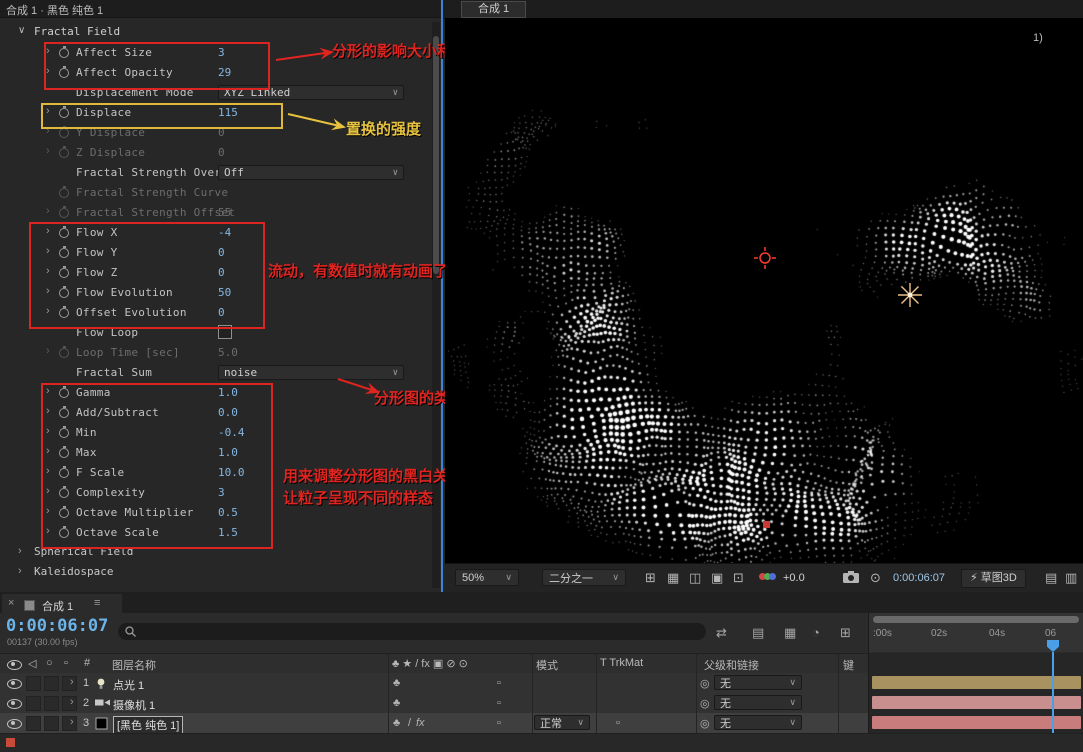  Describe the element at coordinates (62, 603) in the screenshot. I see `timeline-tab: × 合成 1 ≡` at that location.